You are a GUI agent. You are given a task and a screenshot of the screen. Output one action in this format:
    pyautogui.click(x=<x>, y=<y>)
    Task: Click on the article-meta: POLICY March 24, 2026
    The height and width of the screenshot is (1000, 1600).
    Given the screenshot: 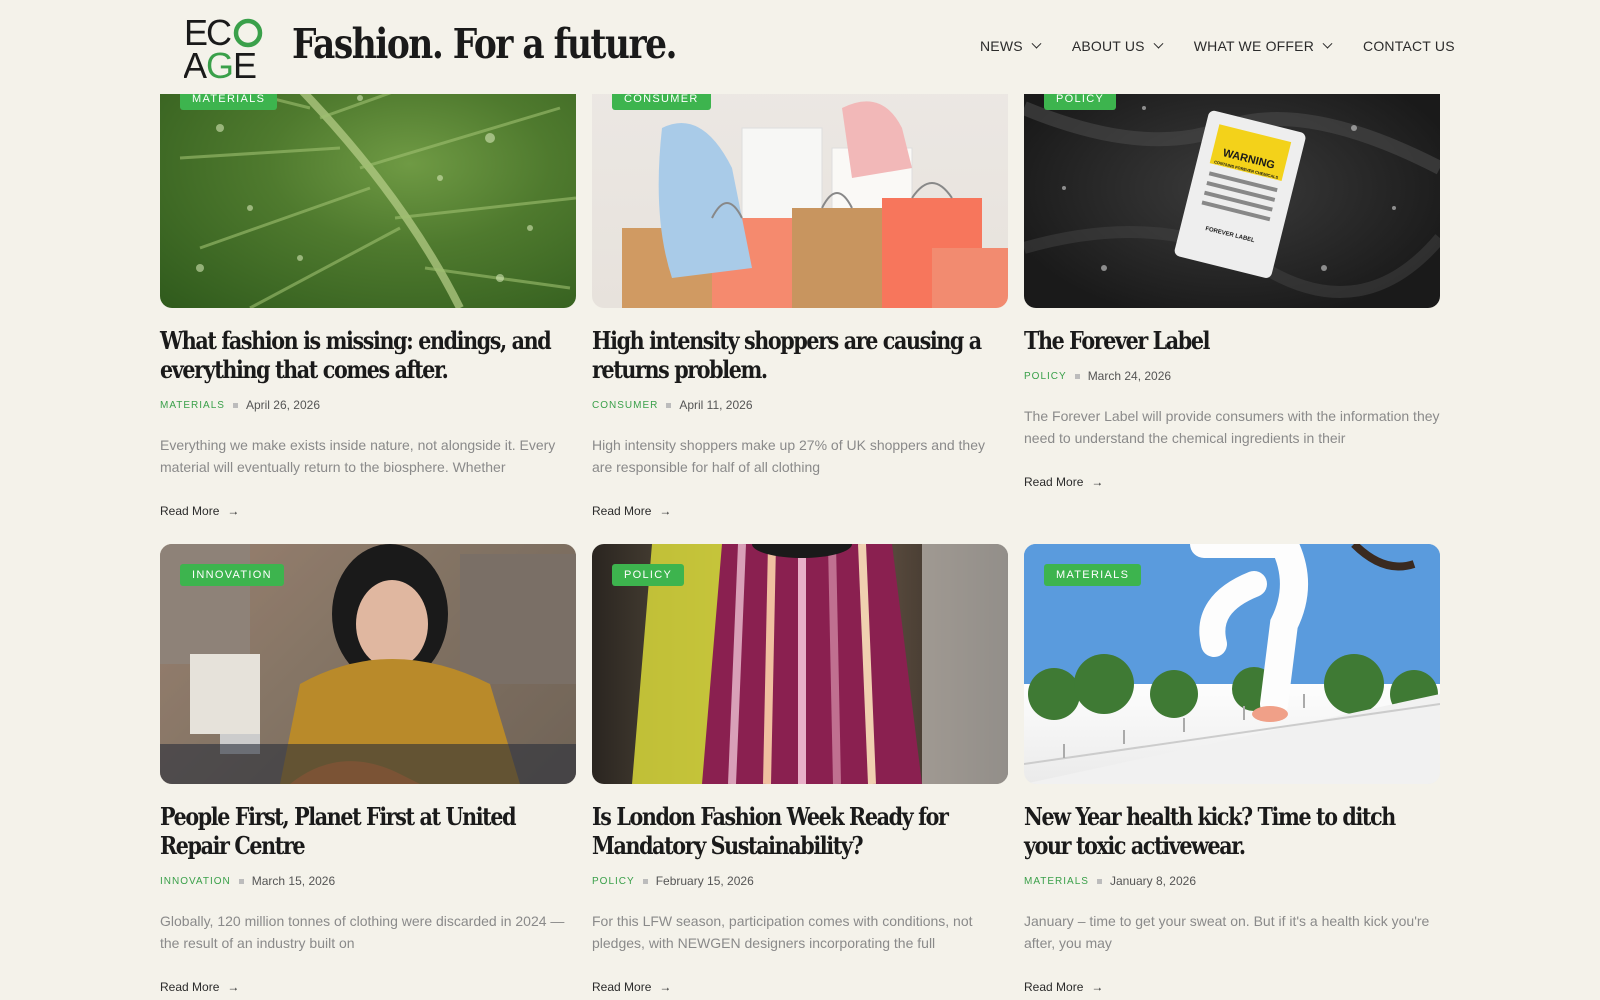 What is the action you would take?
    pyautogui.click(x=1232, y=376)
    